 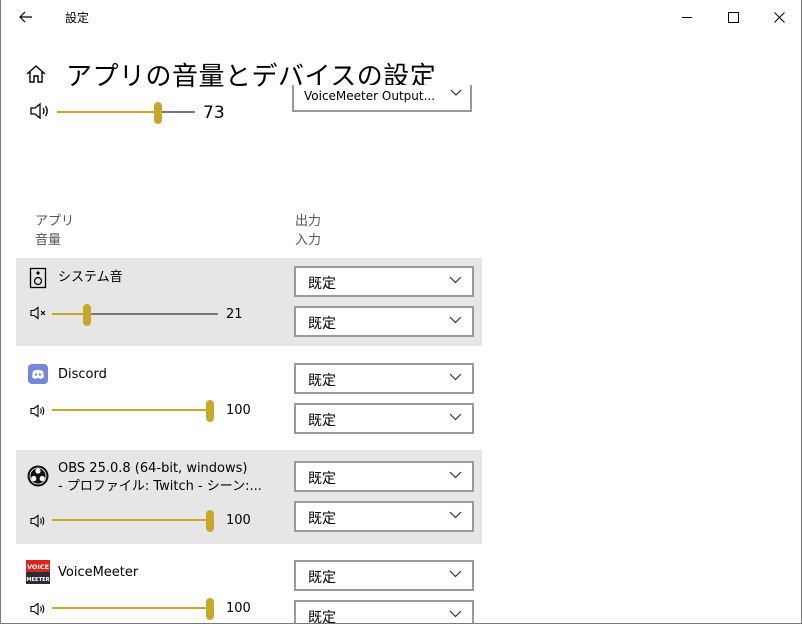 What do you see at coordinates (38, 572) in the screenshot?
I see `voicemeeter-icon: VOICE MEETER` at bounding box center [38, 572].